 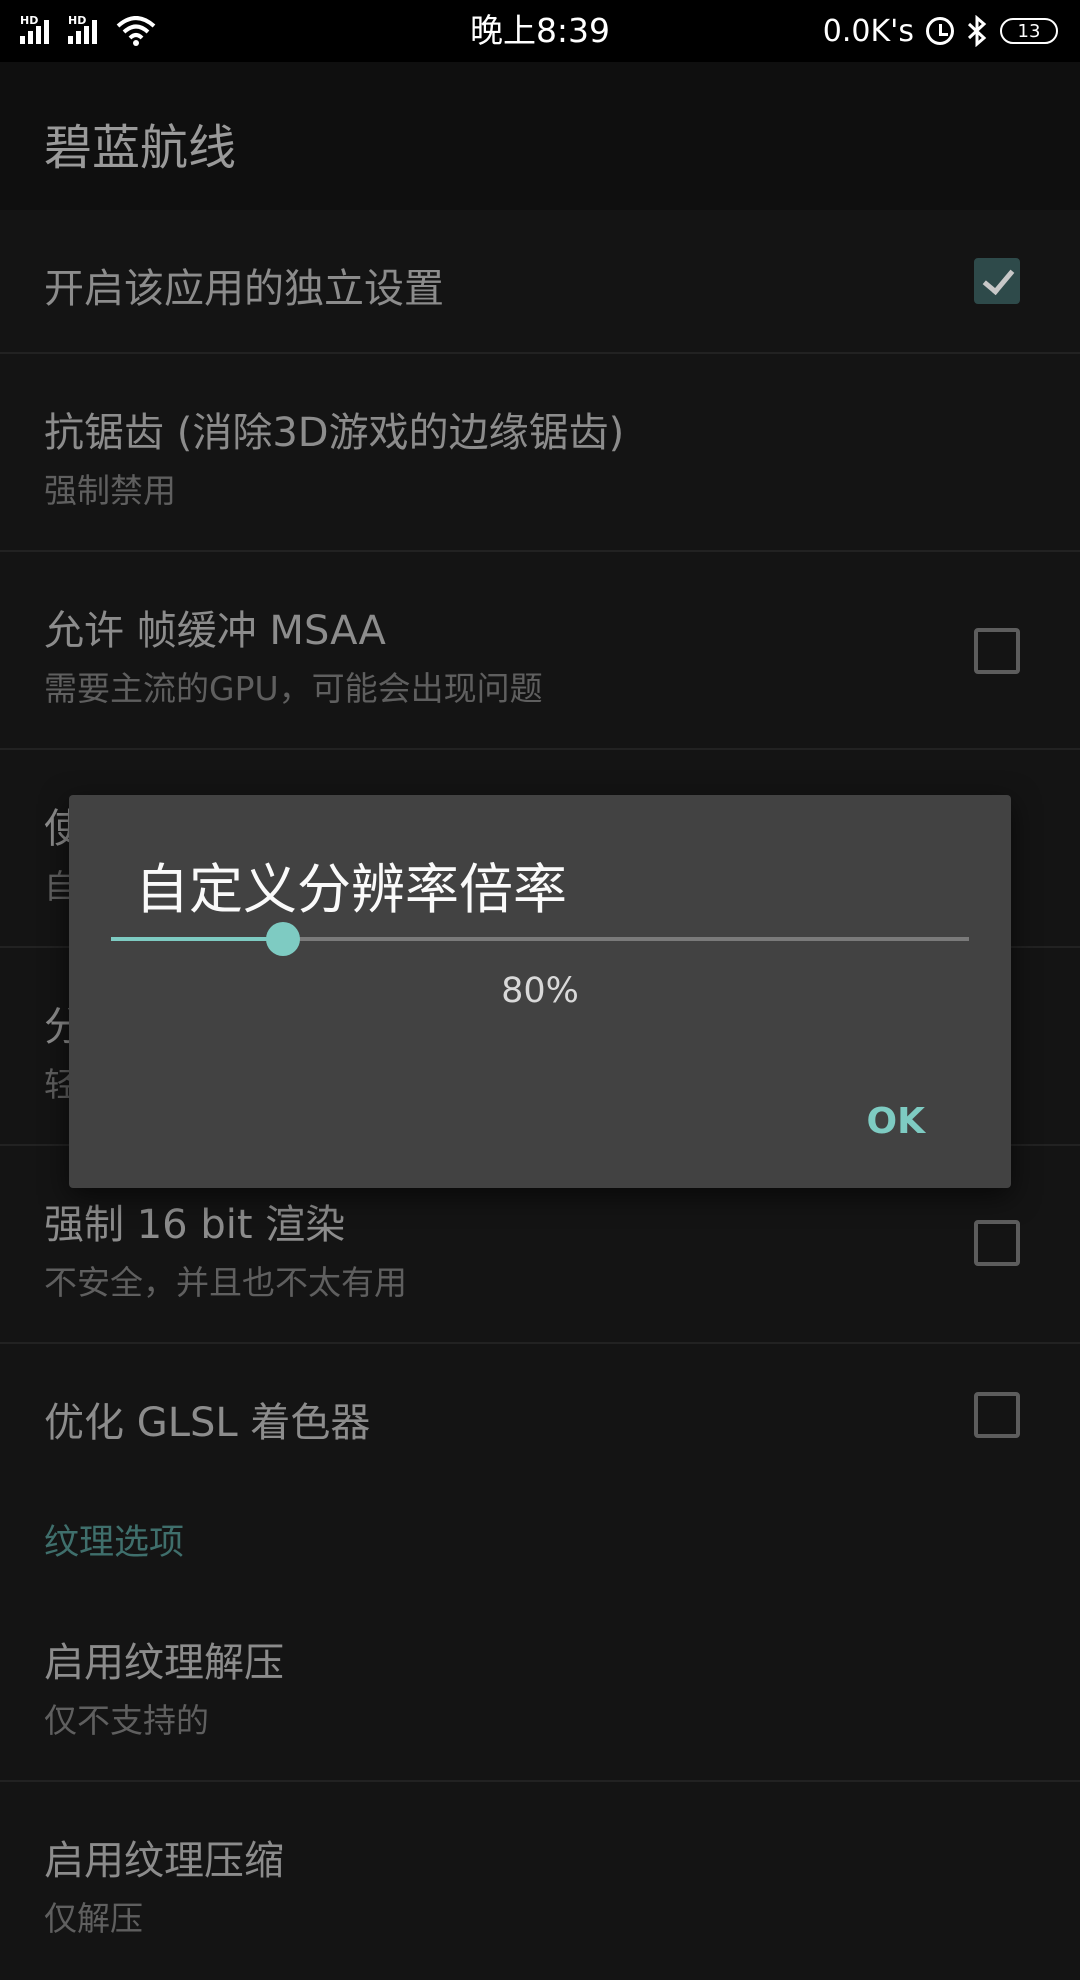 What do you see at coordinates (977, 31) in the screenshot?
I see `bluetooth-icon` at bounding box center [977, 31].